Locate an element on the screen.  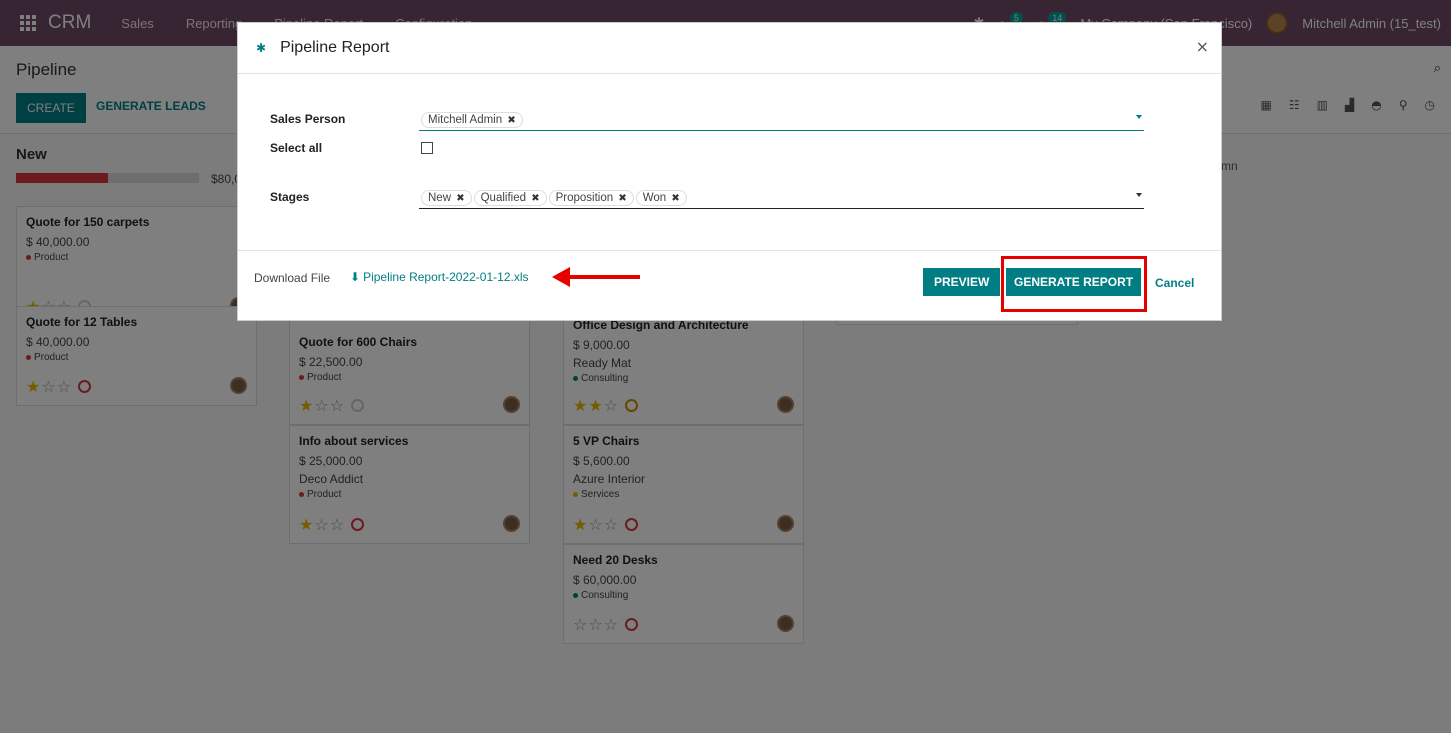
stage-tag-label: Won is located at coordinates (654, 197).